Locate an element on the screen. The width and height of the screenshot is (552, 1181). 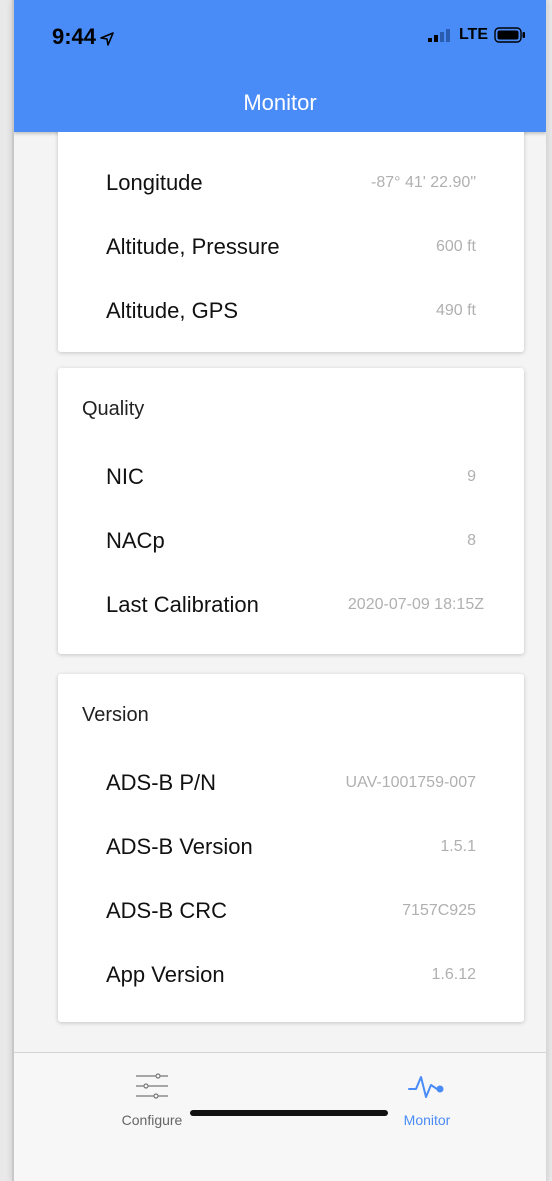
list-item: App Version 1.6.12 is located at coordinates (291, 974).